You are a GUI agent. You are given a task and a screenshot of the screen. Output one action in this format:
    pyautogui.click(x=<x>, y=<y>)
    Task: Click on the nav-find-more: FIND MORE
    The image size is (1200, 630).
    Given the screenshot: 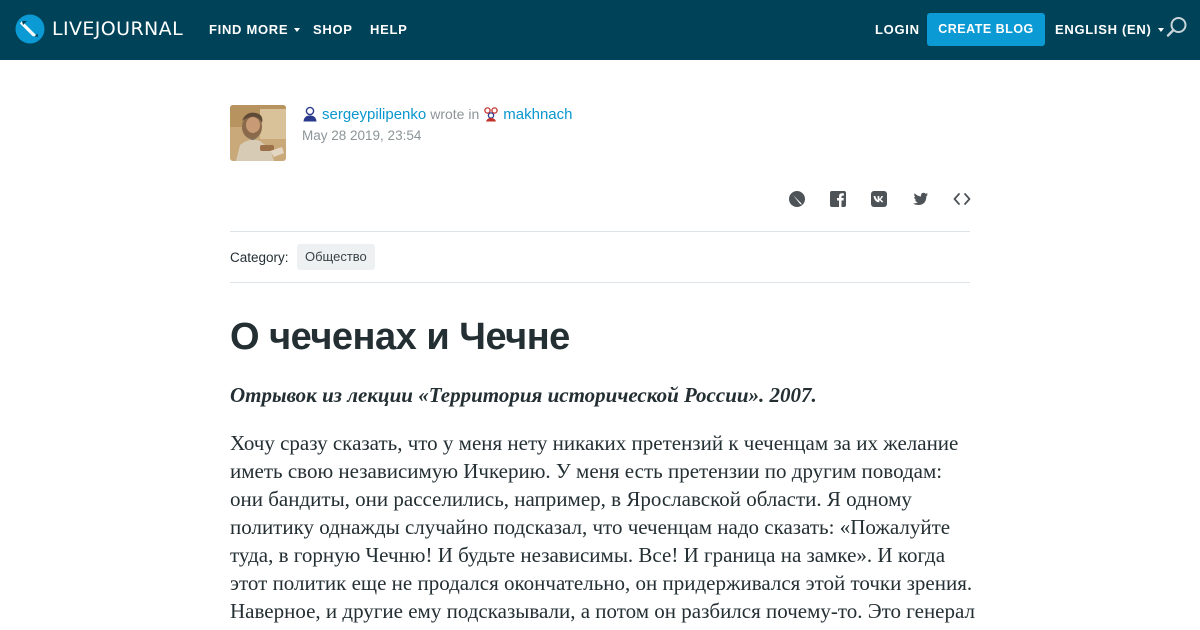 What is the action you would take?
    pyautogui.click(x=255, y=30)
    